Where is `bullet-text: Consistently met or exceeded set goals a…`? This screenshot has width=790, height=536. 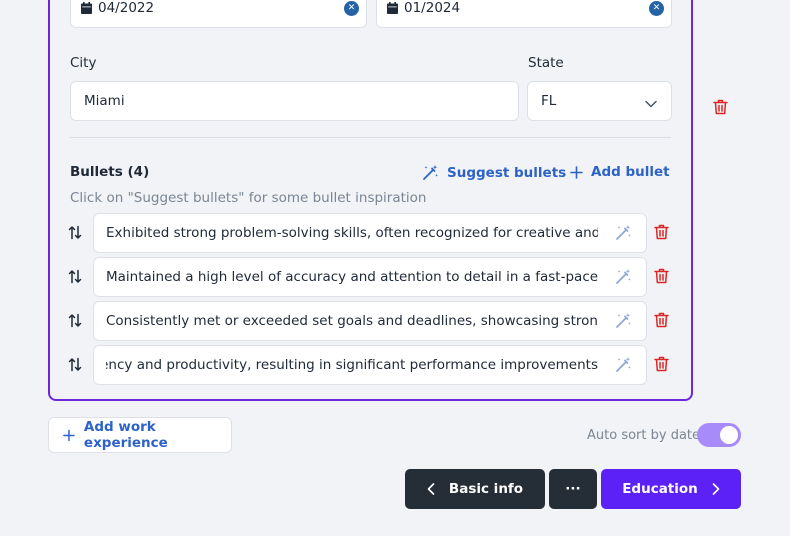
bullet-text: Consistently met or exceeded set goals a… is located at coordinates (352, 321).